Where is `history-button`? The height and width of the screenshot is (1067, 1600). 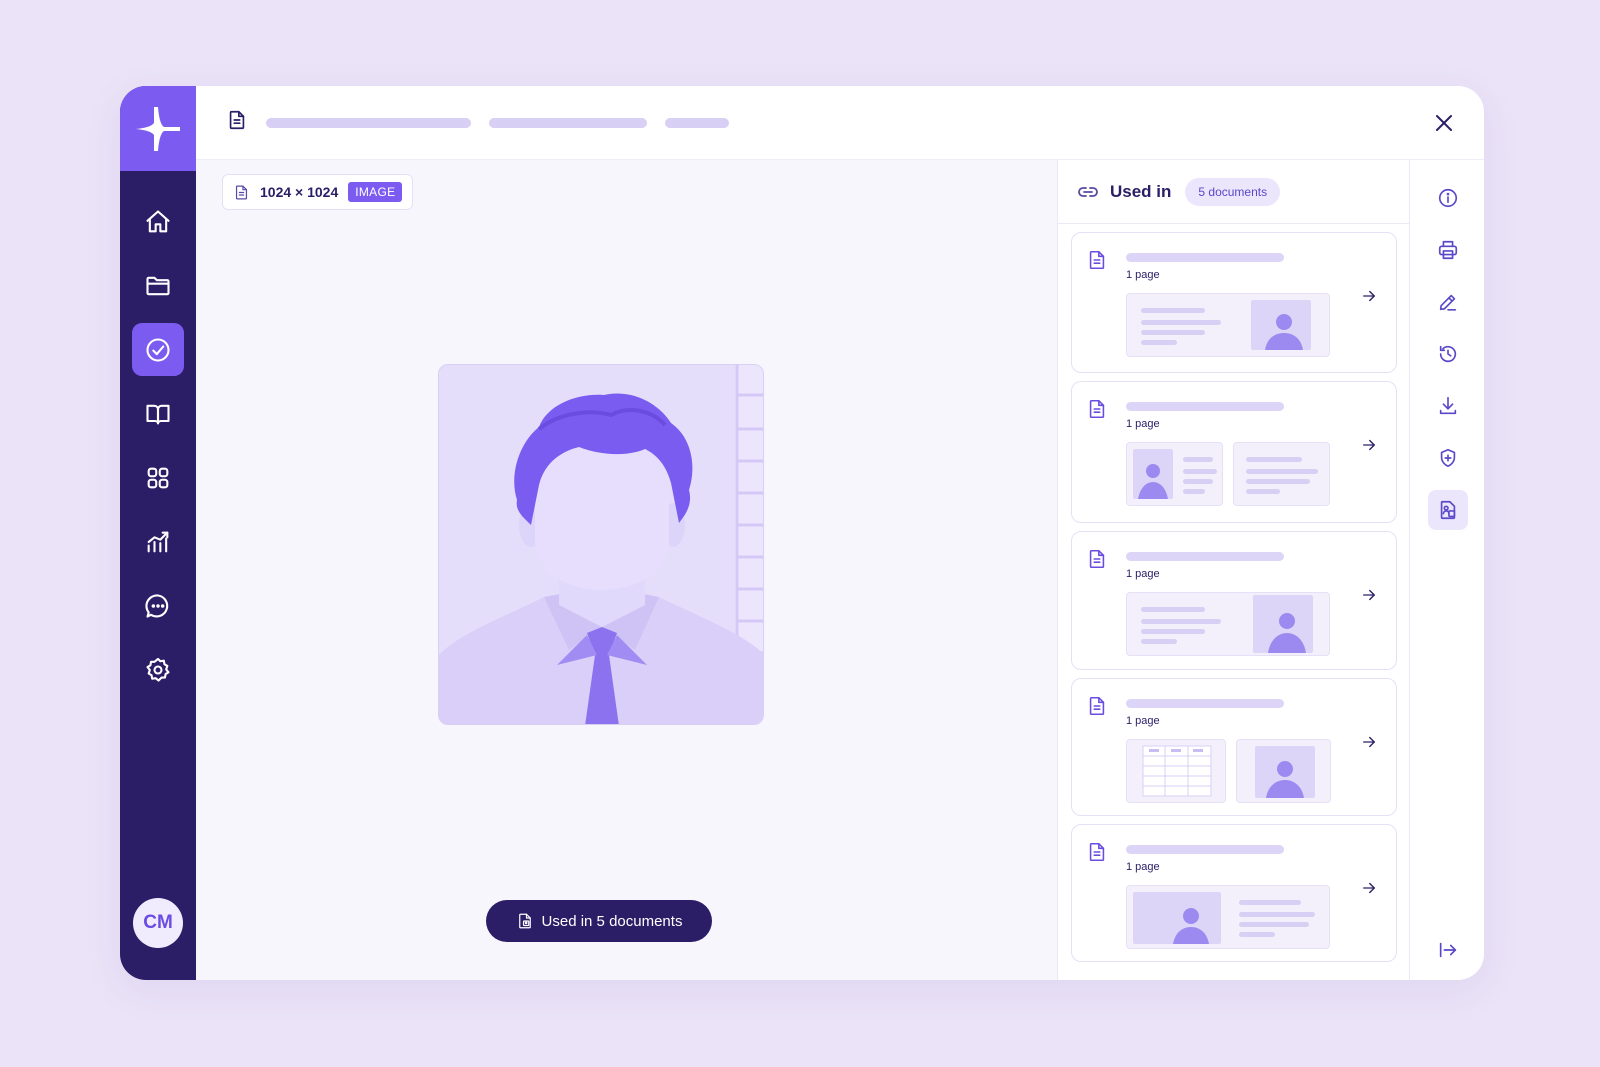 history-button is located at coordinates (1448, 354).